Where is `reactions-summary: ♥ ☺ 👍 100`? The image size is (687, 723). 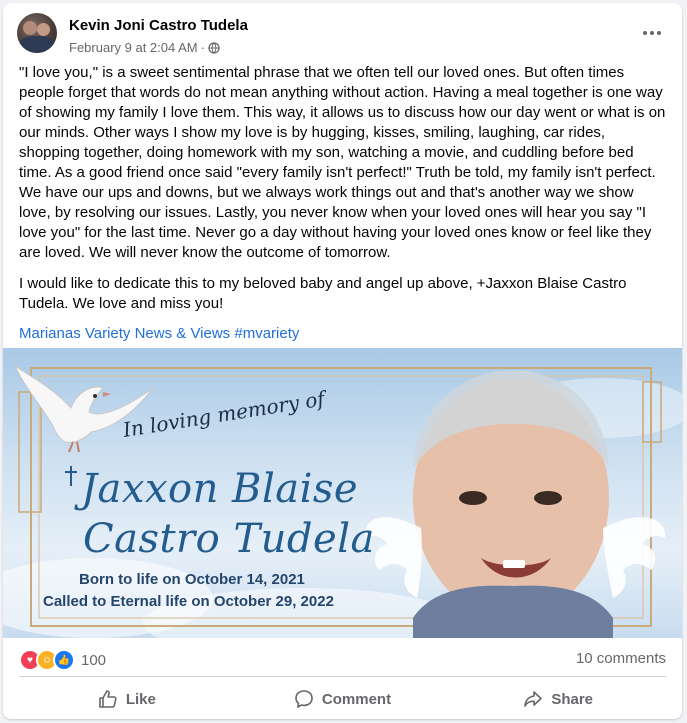
reactions-summary: ♥ ☺ 👍 100 is located at coordinates (62, 660).